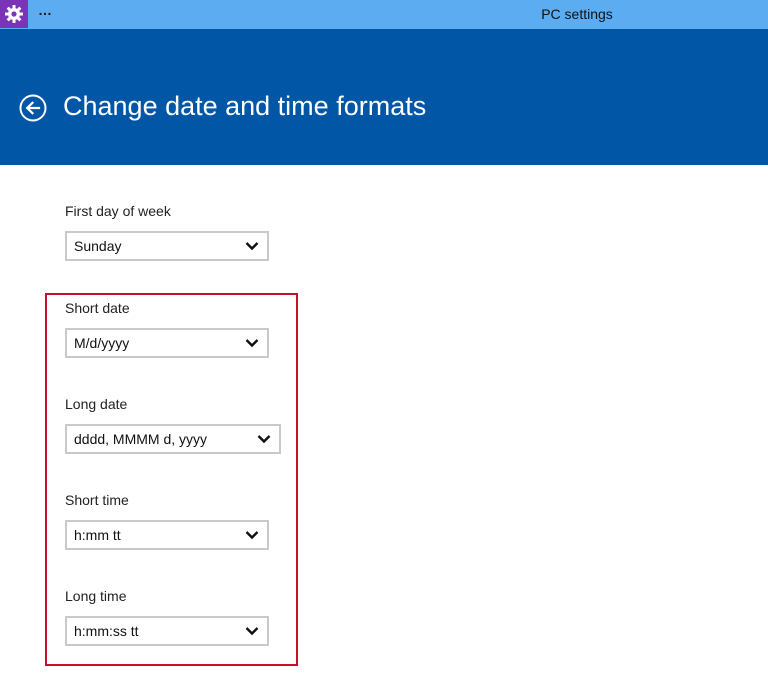 This screenshot has width=768, height=674. What do you see at coordinates (167, 535) in the screenshot?
I see `short-time-dropdown: h:mm tt` at bounding box center [167, 535].